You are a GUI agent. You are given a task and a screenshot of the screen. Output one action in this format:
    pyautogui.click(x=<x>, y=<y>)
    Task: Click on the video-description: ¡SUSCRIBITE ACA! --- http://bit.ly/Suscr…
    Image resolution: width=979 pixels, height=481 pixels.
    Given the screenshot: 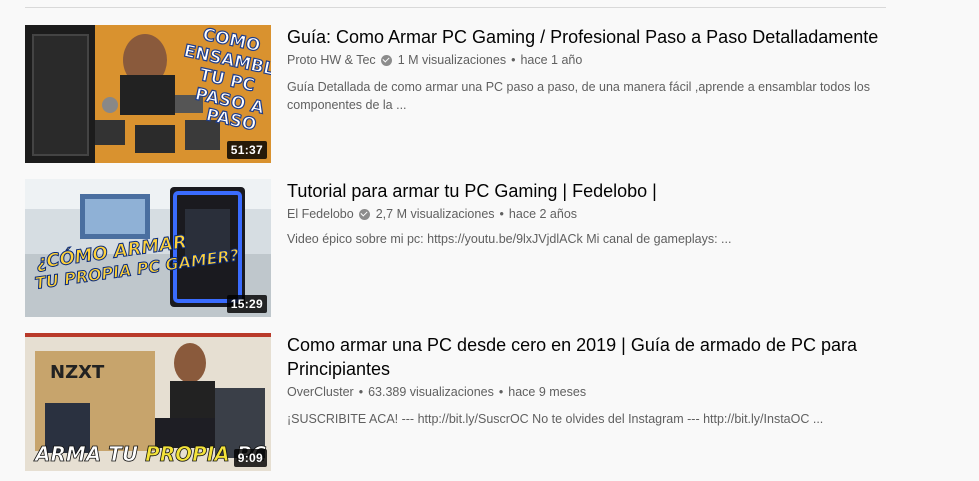 What is the action you would take?
    pyautogui.click(x=555, y=419)
    